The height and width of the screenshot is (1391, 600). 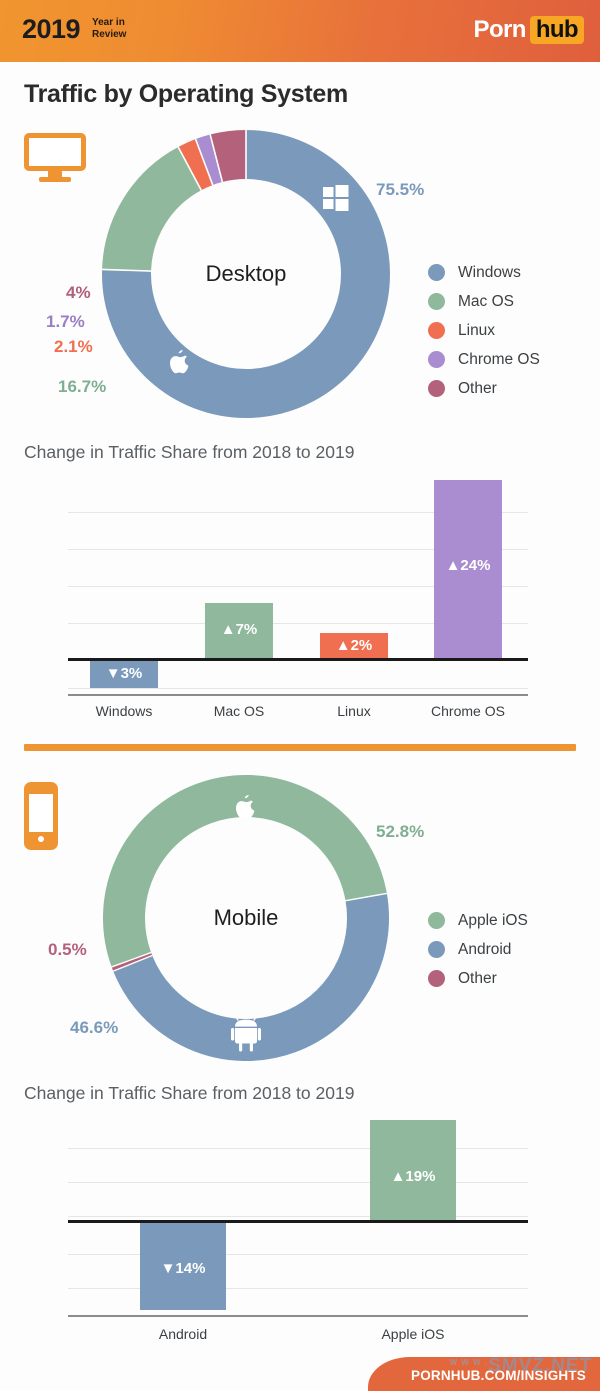 I want to click on legend-swatch-android, so click(x=436, y=949).